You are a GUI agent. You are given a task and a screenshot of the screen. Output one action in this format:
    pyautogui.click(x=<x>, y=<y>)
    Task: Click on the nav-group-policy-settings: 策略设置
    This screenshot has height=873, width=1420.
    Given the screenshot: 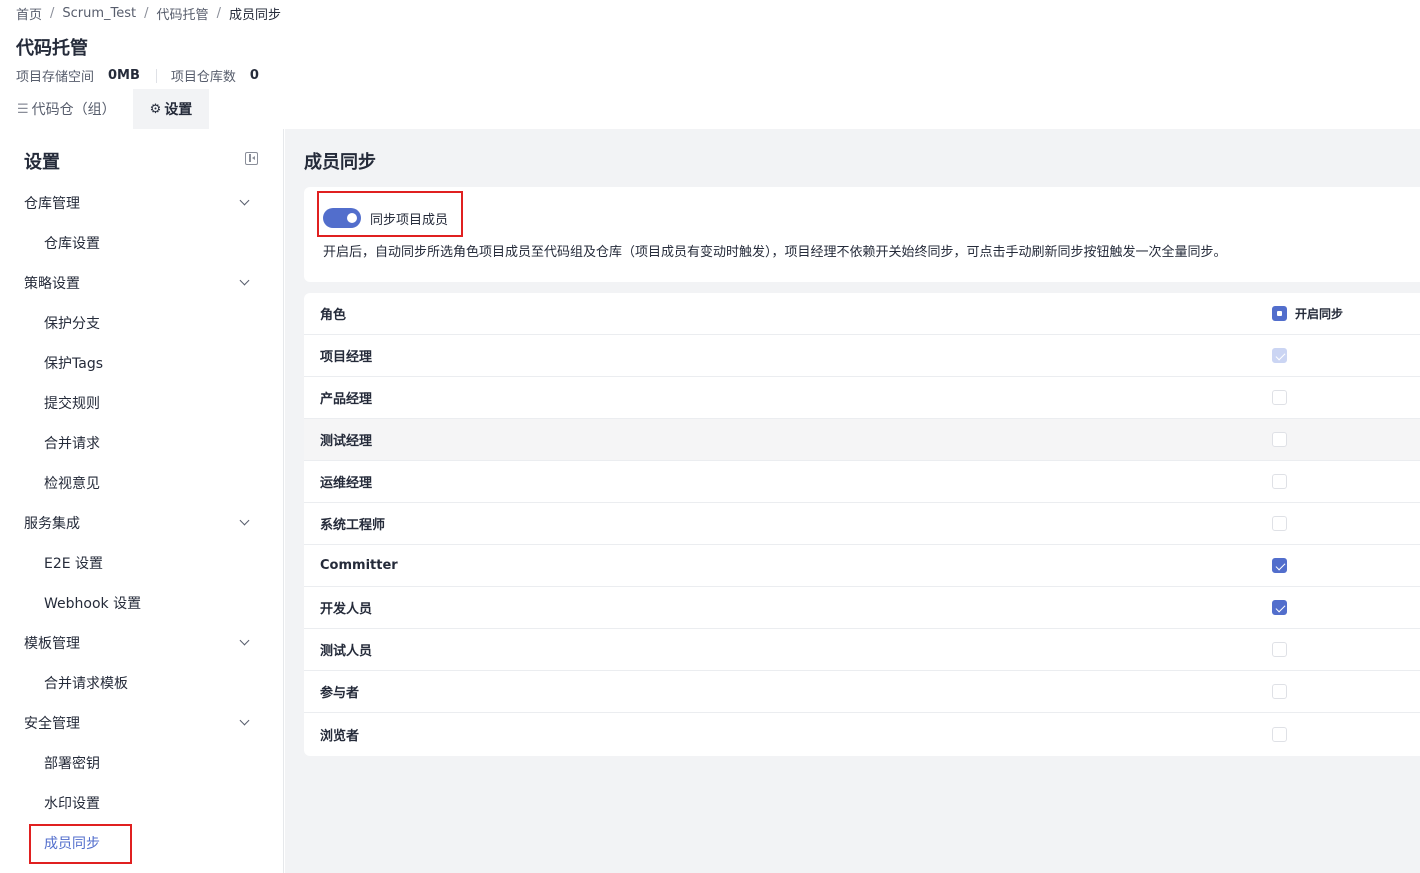 What is the action you would take?
    pyautogui.click(x=142, y=283)
    